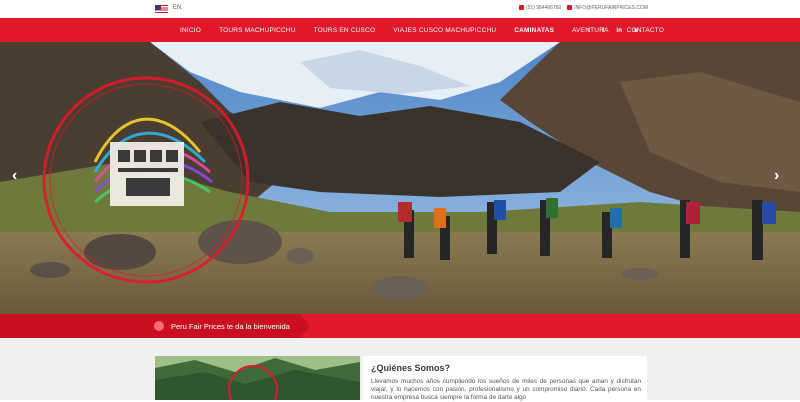 The image size is (800, 402). What do you see at coordinates (534, 30) in the screenshot?
I see `nav-caminatas: CAMINATAS` at bounding box center [534, 30].